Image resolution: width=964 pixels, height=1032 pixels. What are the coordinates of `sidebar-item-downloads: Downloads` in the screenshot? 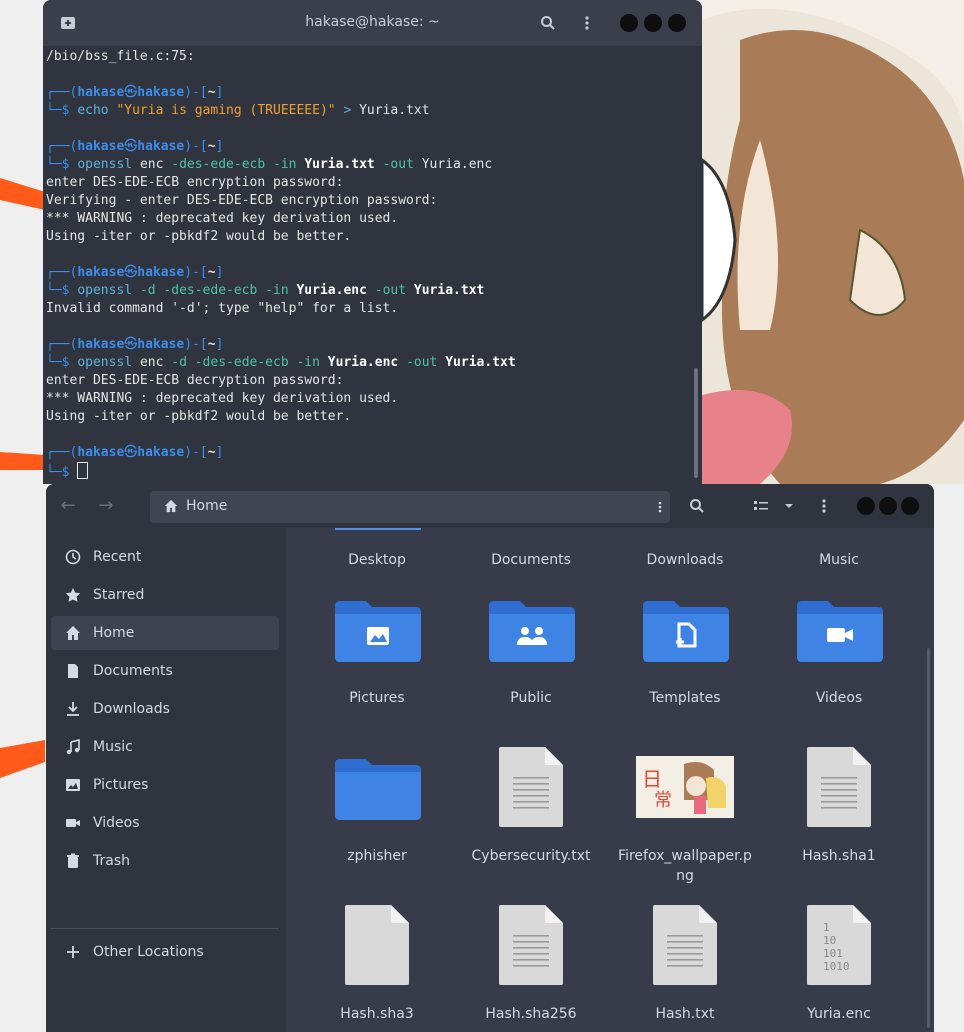 It's located at (165, 709).